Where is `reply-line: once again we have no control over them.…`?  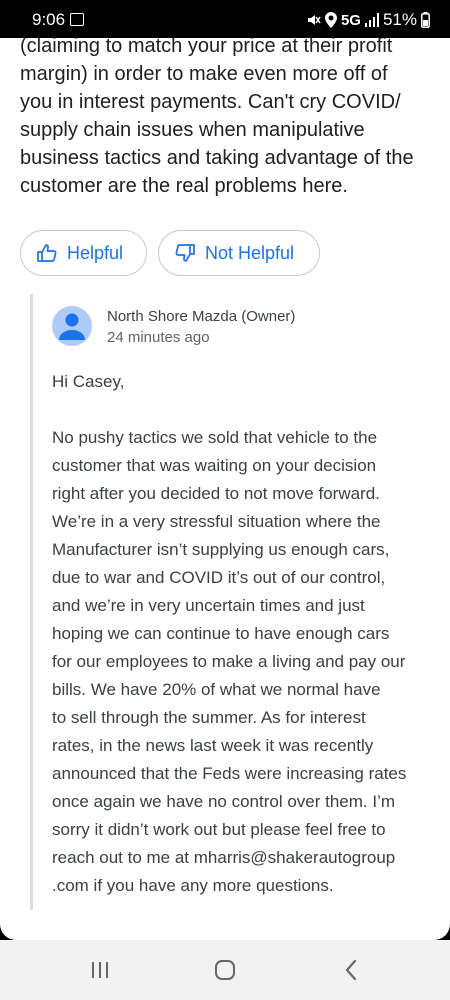 reply-line: once again we have no control over them.… is located at coordinates (224, 801).